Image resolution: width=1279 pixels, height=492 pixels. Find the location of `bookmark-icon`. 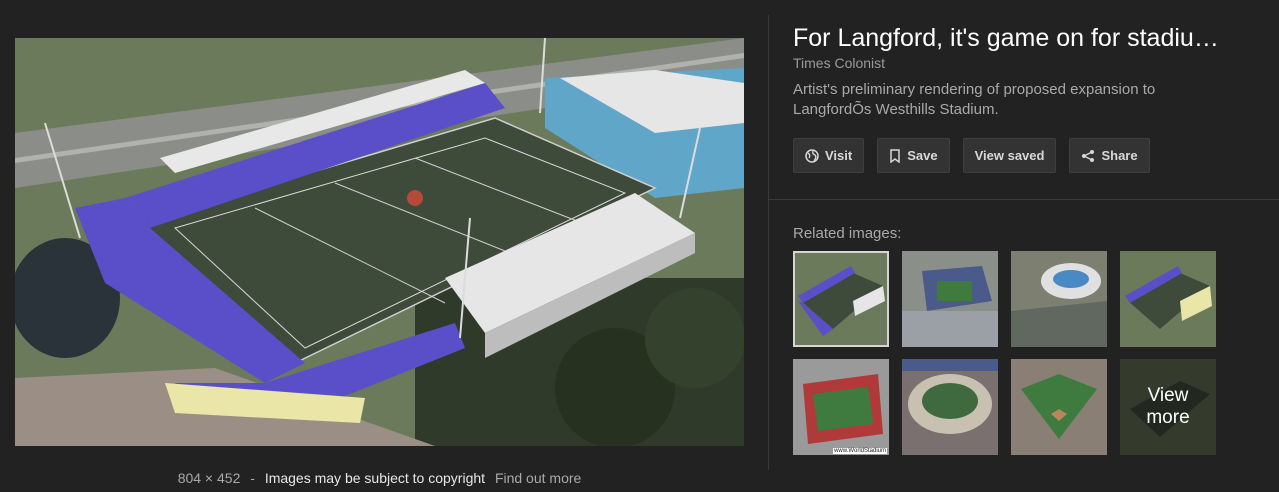

bookmark-icon is located at coordinates (895, 155).